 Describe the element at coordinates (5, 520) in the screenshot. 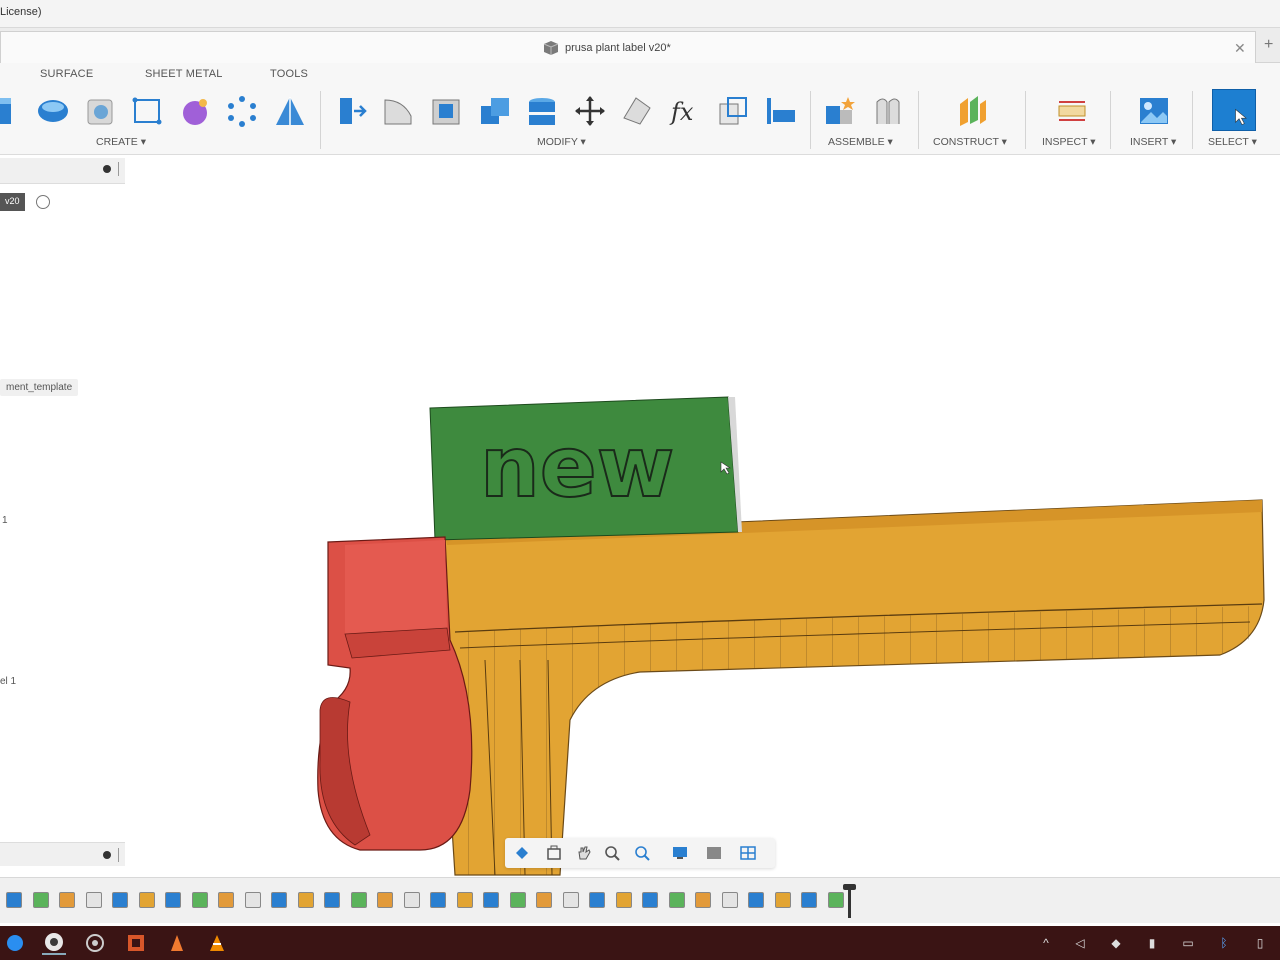

I see `browser-item-body: 1` at that location.